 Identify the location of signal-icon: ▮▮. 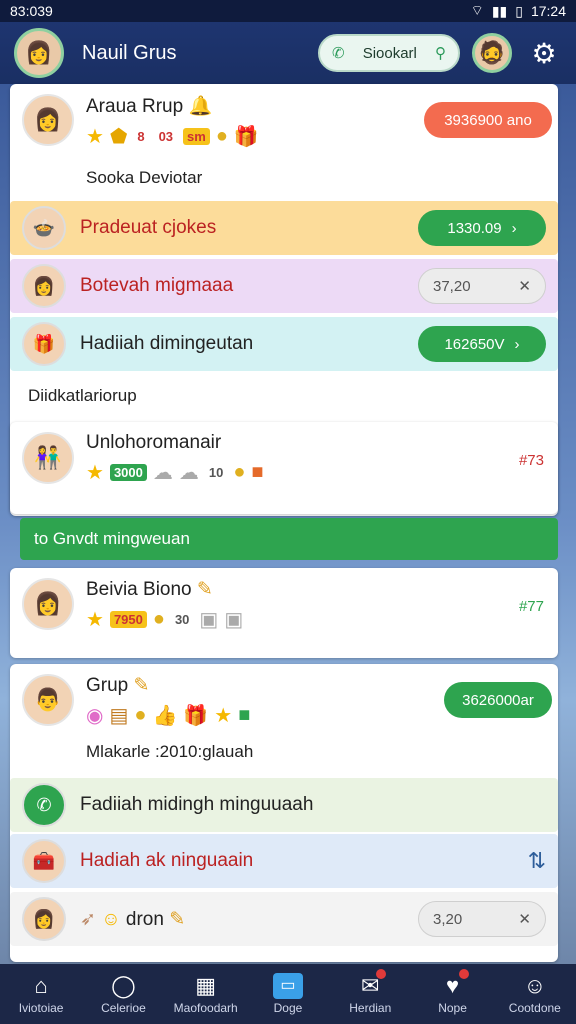
(499, 10).